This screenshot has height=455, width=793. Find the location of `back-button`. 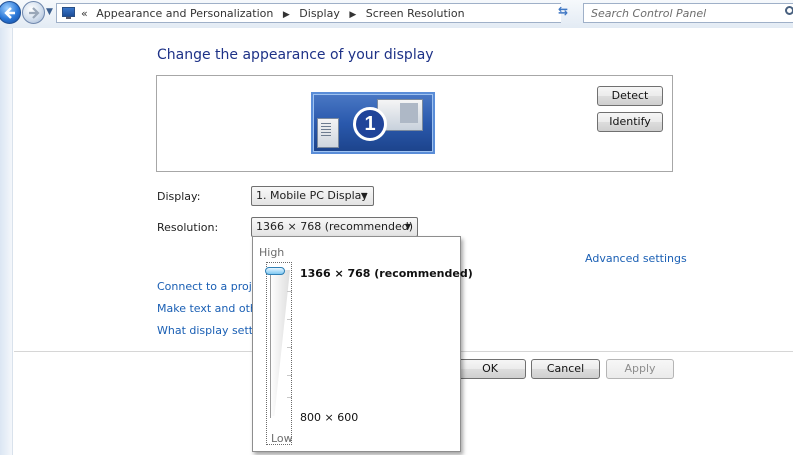

back-button is located at coordinates (10, 12).